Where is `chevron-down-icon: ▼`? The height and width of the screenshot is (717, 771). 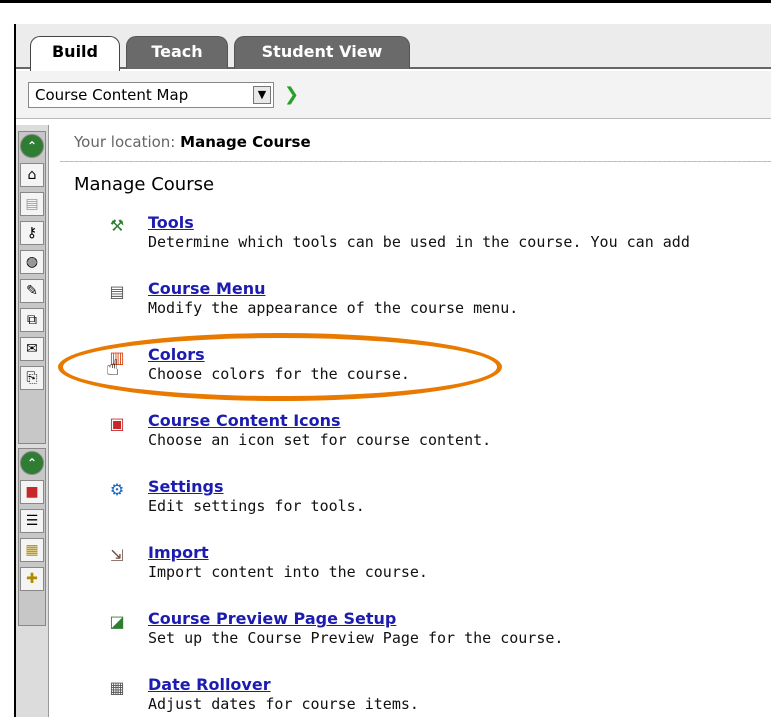 chevron-down-icon: ▼ is located at coordinates (262, 95).